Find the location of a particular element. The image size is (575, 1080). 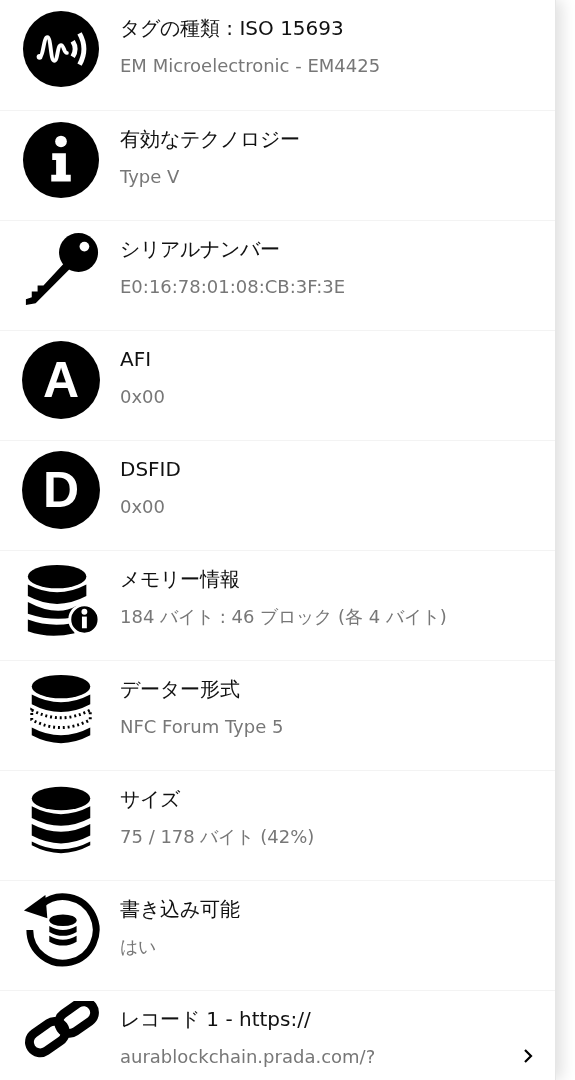

item-title: 有効なテクノロジー is located at coordinates (210, 139).